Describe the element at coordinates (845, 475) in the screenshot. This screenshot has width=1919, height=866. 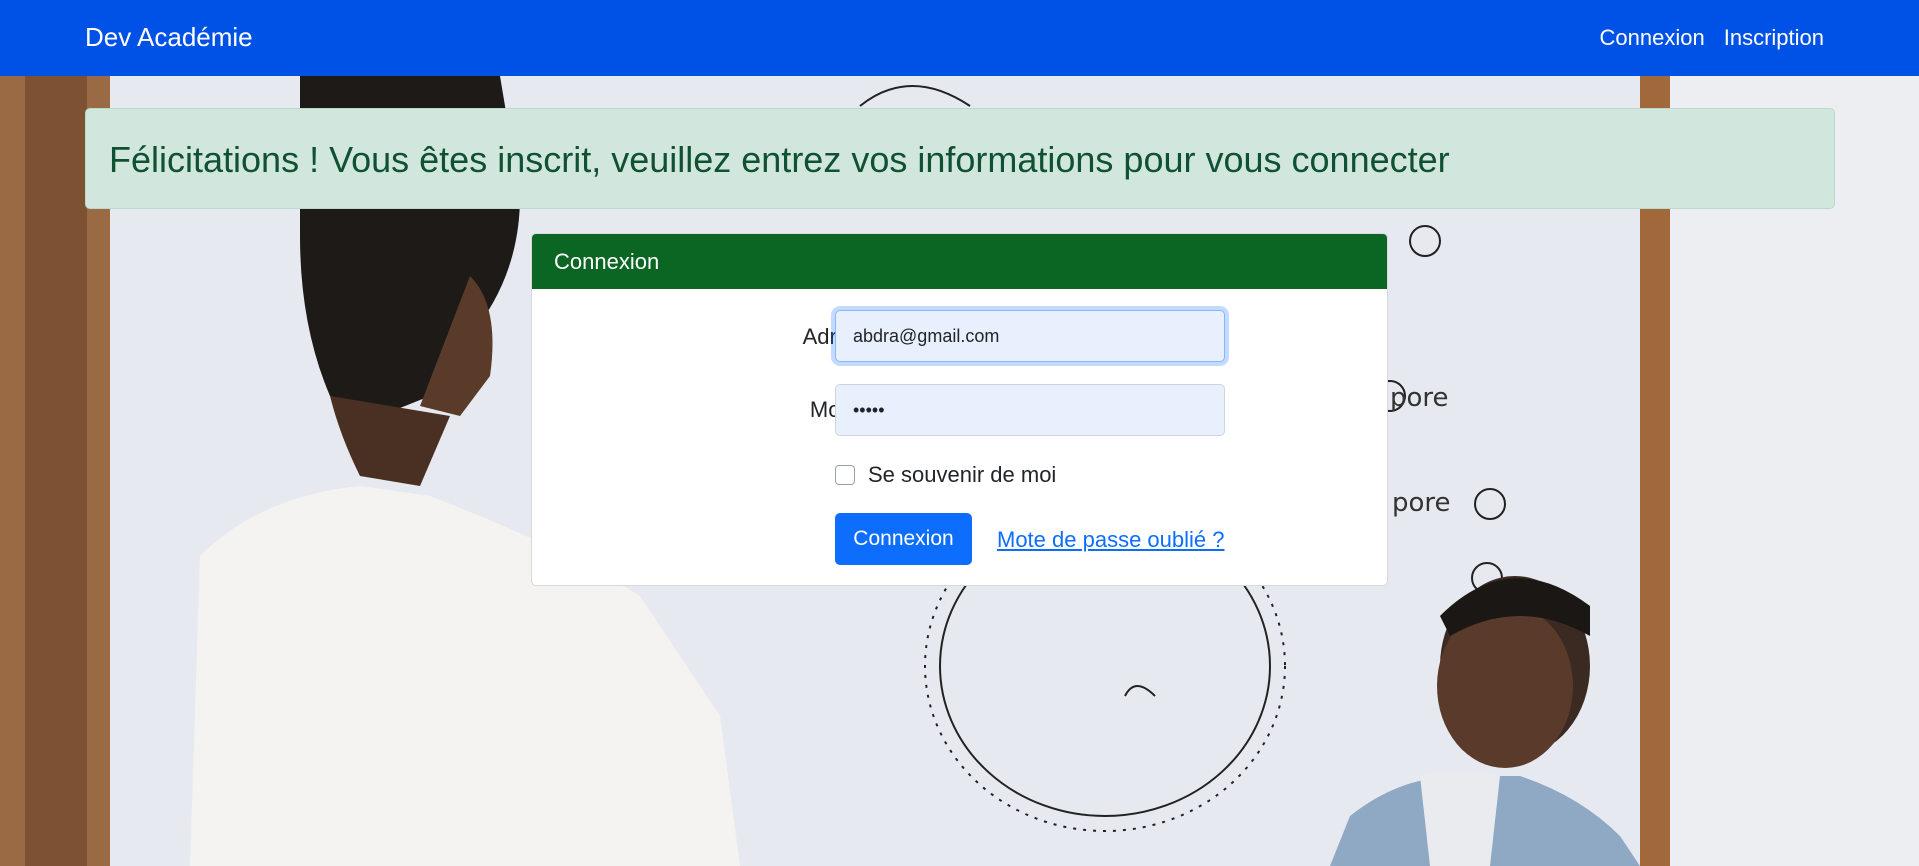
I see `checkbox-box` at that location.